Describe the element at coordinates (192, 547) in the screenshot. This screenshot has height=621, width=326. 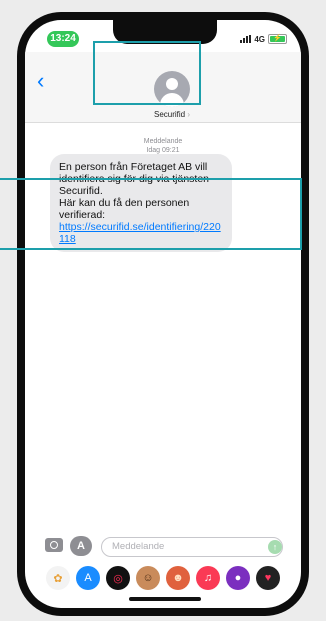
I see `message-input: Meddelande` at that location.